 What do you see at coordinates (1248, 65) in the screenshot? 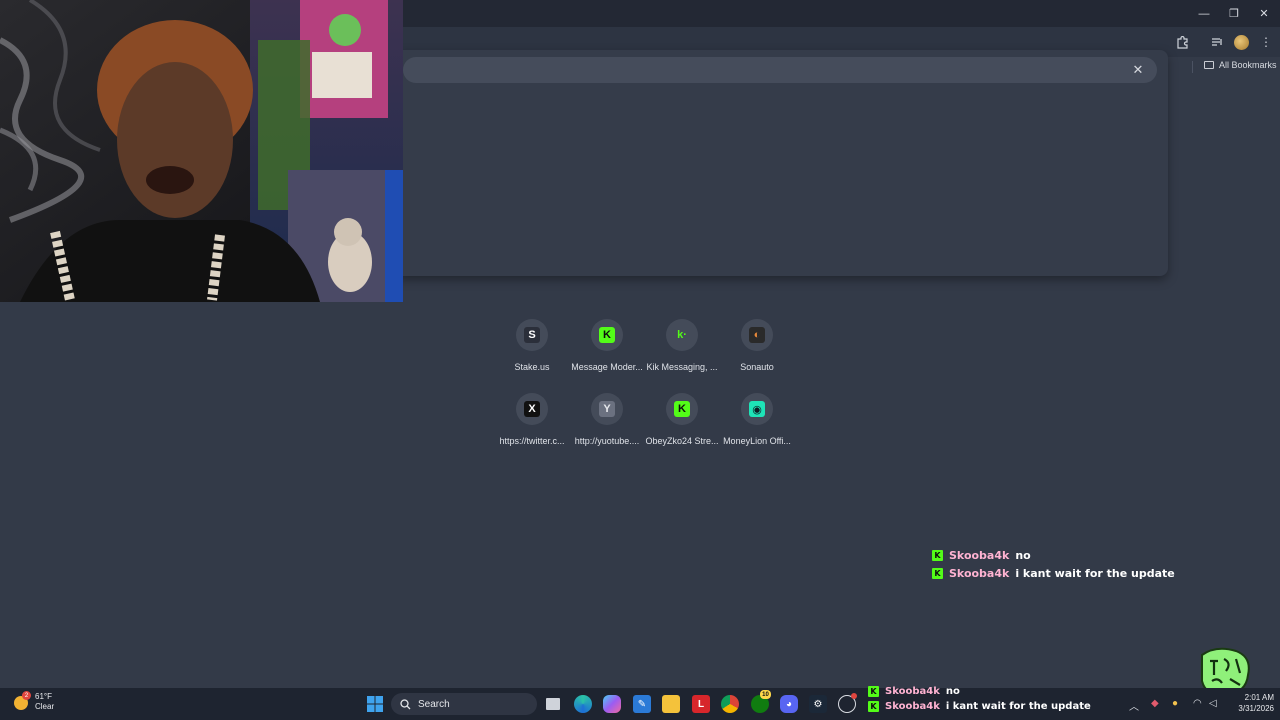
I see `all-bookmarks-label: All Bookmarks` at bounding box center [1248, 65].